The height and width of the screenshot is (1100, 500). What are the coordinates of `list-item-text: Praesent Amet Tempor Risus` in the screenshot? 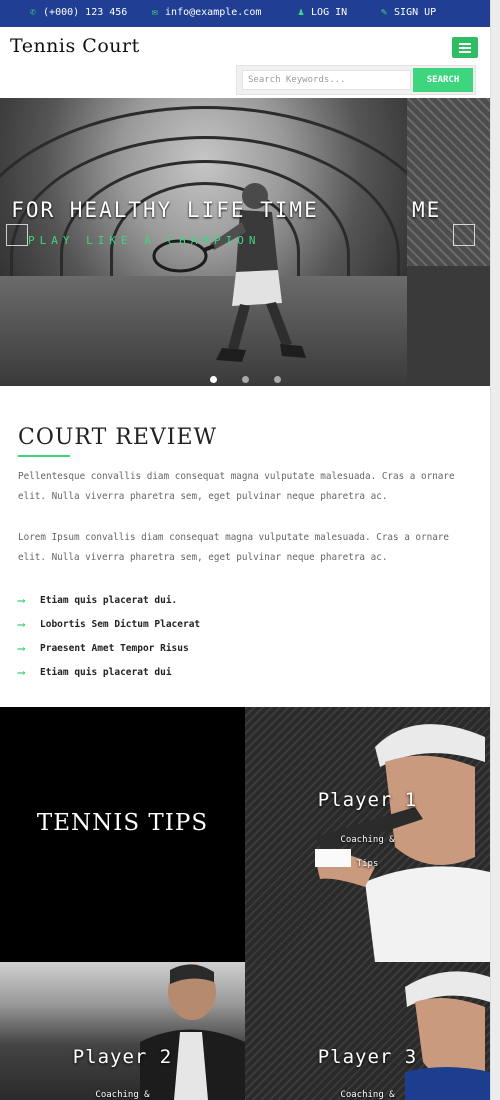 It's located at (114, 648).